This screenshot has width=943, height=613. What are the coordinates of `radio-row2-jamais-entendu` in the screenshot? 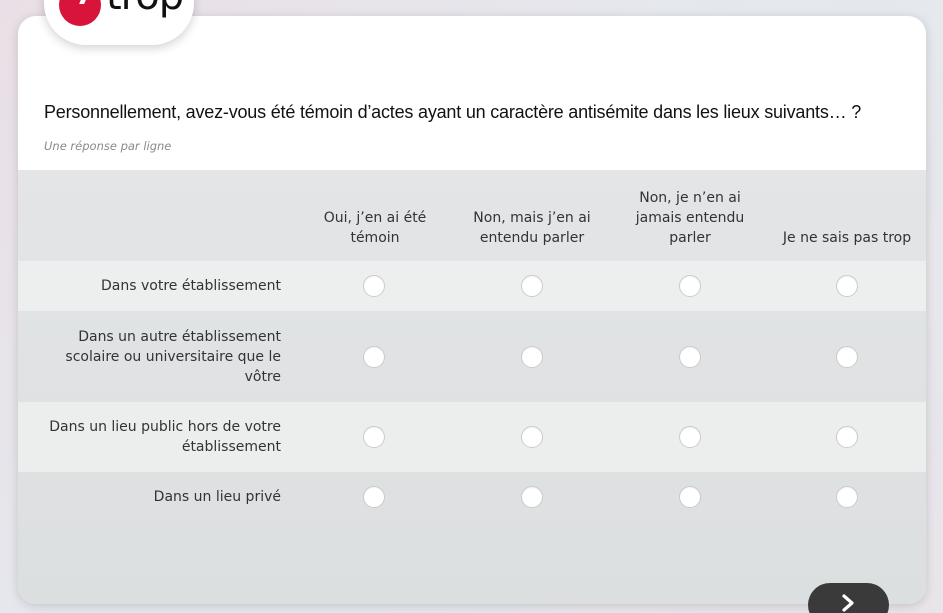 It's located at (690, 356).